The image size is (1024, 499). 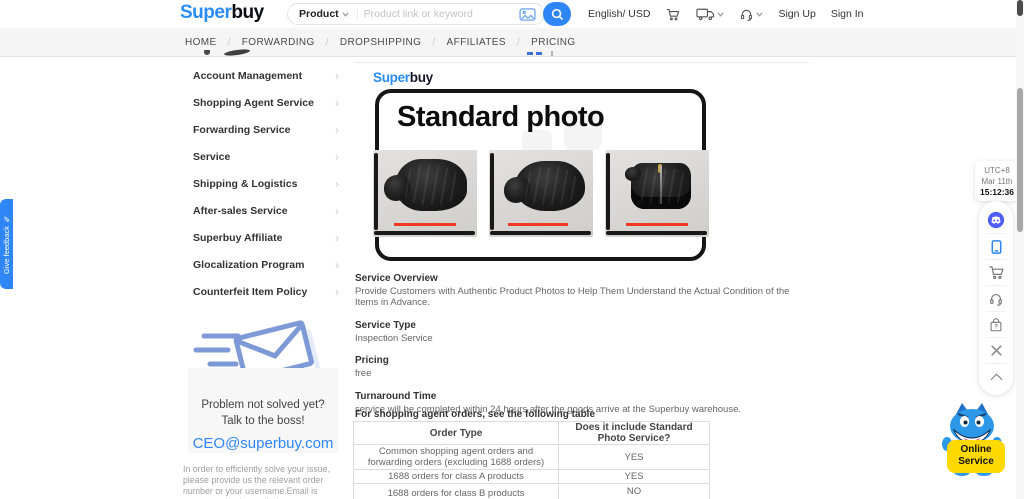 I want to click on shipping-menu, so click(x=710, y=14).